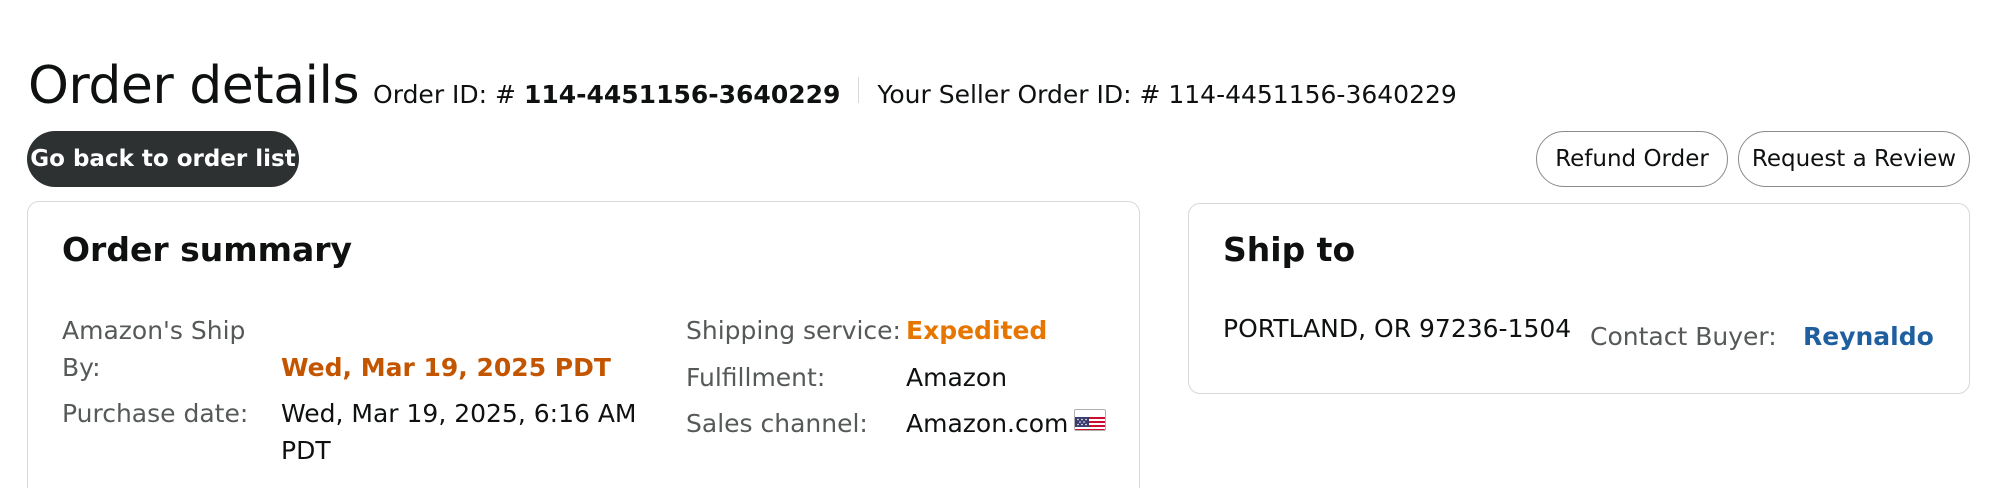 The height and width of the screenshot is (488, 1992). Describe the element at coordinates (756, 377) in the screenshot. I see `fulfillment-label: Fulfillment:` at that location.